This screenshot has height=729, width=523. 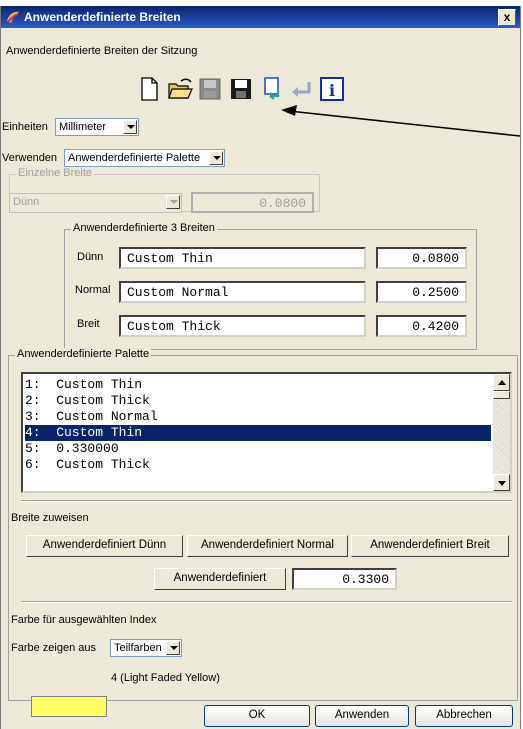 I want to click on info-icon: i, so click(x=332, y=89).